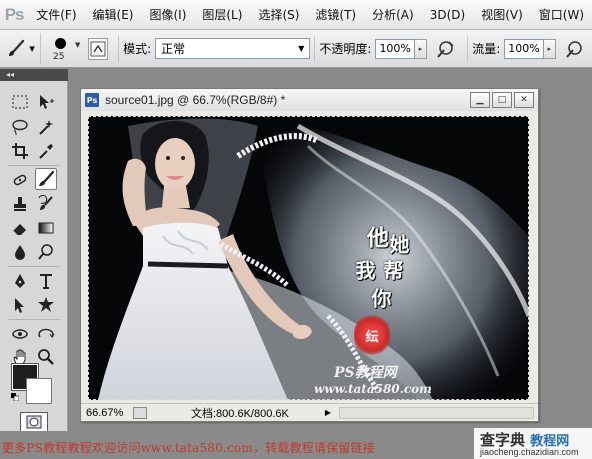 This screenshot has width=592, height=459. What do you see at coordinates (436, 412) in the screenshot?
I see `horizontal-scrollbar` at bounding box center [436, 412].